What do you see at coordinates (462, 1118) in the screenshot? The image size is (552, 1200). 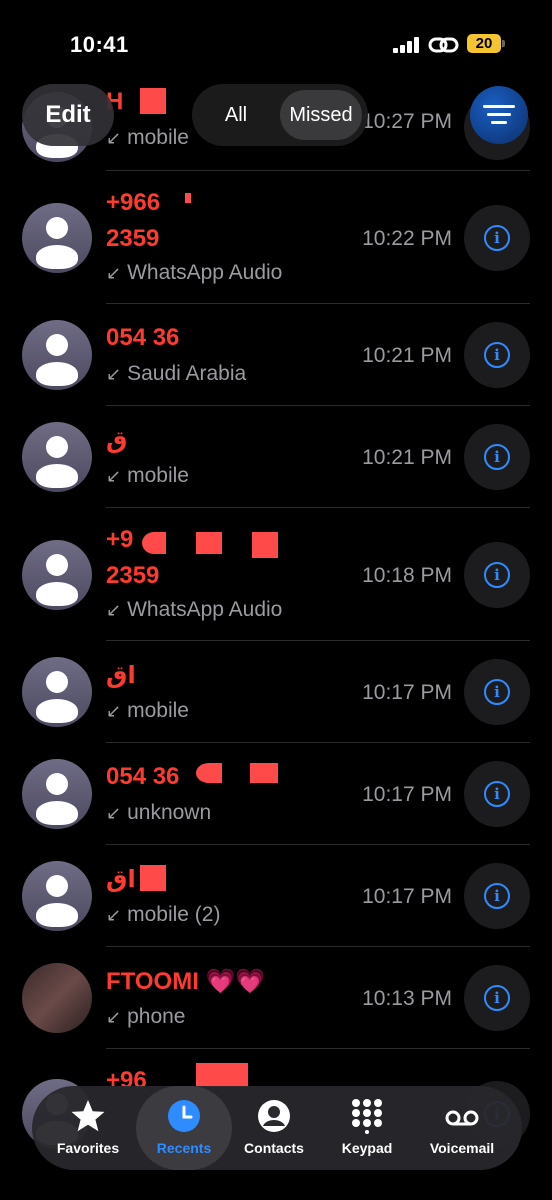 I see `voicemail-icon` at bounding box center [462, 1118].